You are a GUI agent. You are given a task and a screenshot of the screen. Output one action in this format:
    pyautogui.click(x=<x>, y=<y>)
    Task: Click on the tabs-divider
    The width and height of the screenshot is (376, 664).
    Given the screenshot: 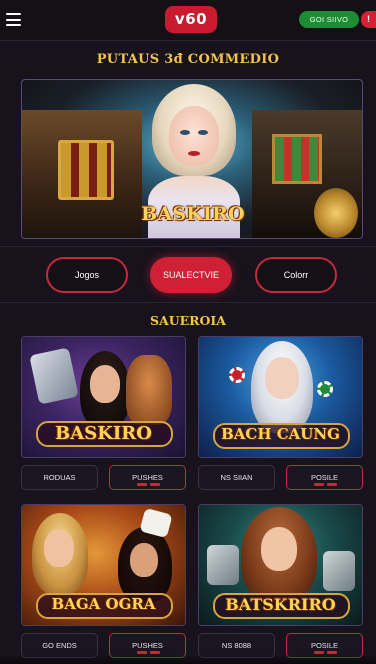 What is the action you would take?
    pyautogui.click(x=188, y=302)
    